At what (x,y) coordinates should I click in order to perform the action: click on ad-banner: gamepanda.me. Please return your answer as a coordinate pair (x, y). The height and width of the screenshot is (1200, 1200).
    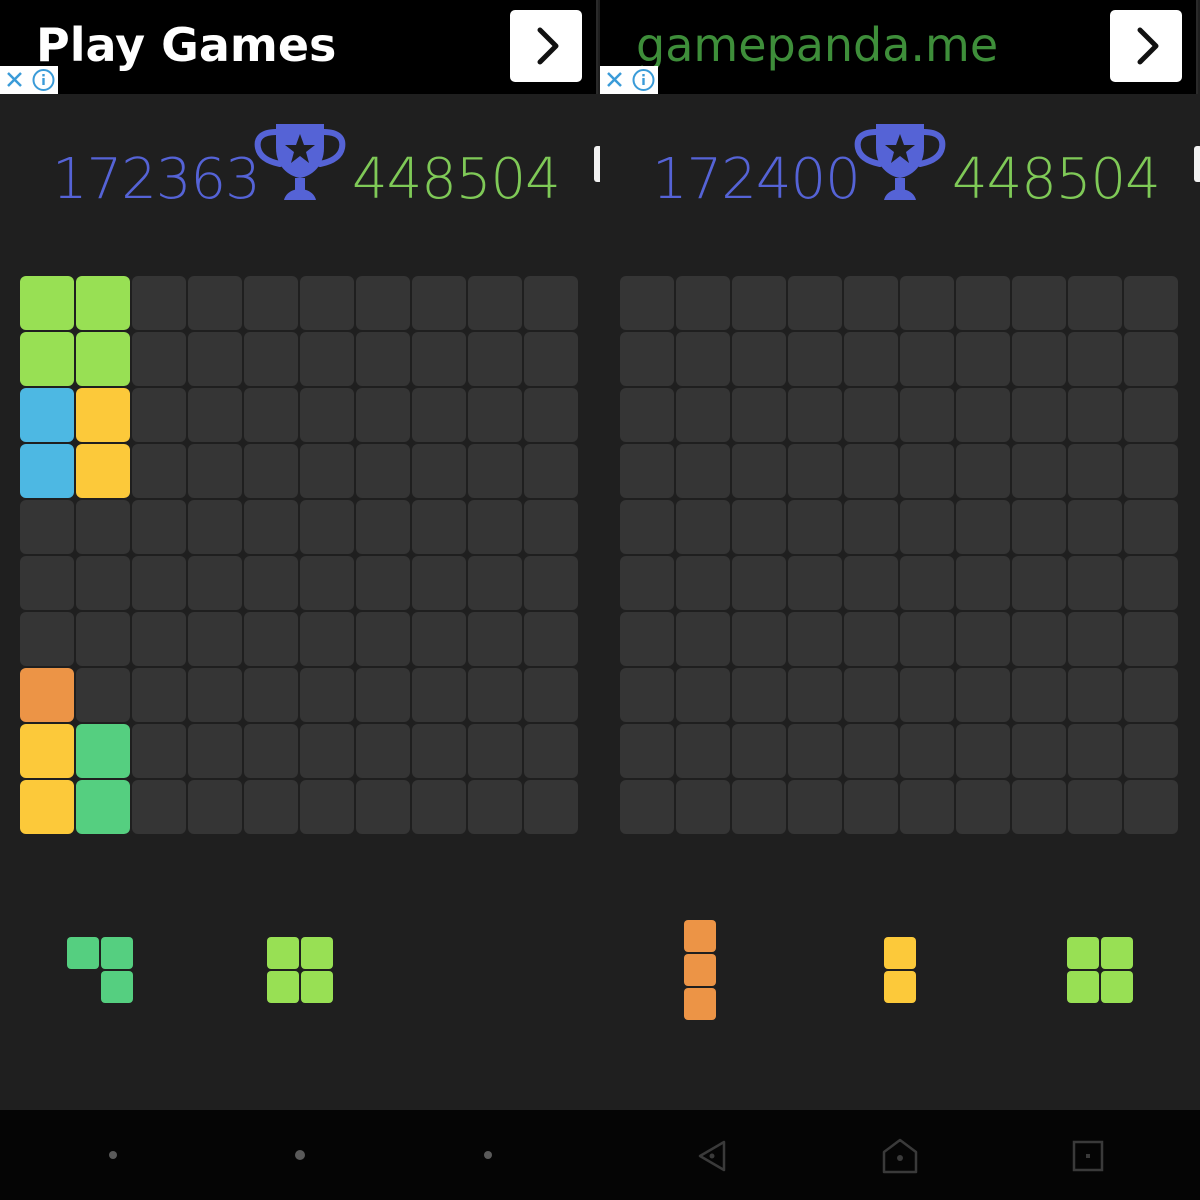
    Looking at the image, I should click on (899, 47).